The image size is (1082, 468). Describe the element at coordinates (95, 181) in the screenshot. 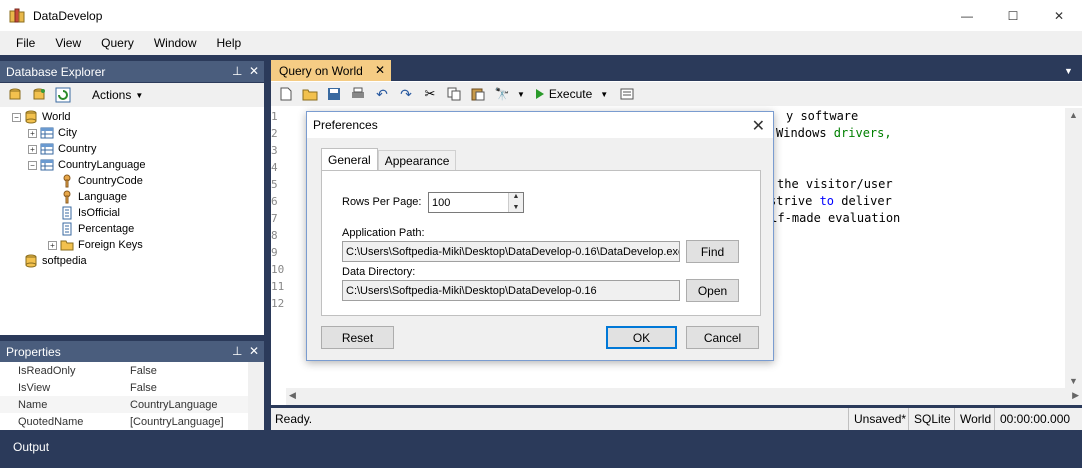

I see `tree-node: CountryCode` at that location.